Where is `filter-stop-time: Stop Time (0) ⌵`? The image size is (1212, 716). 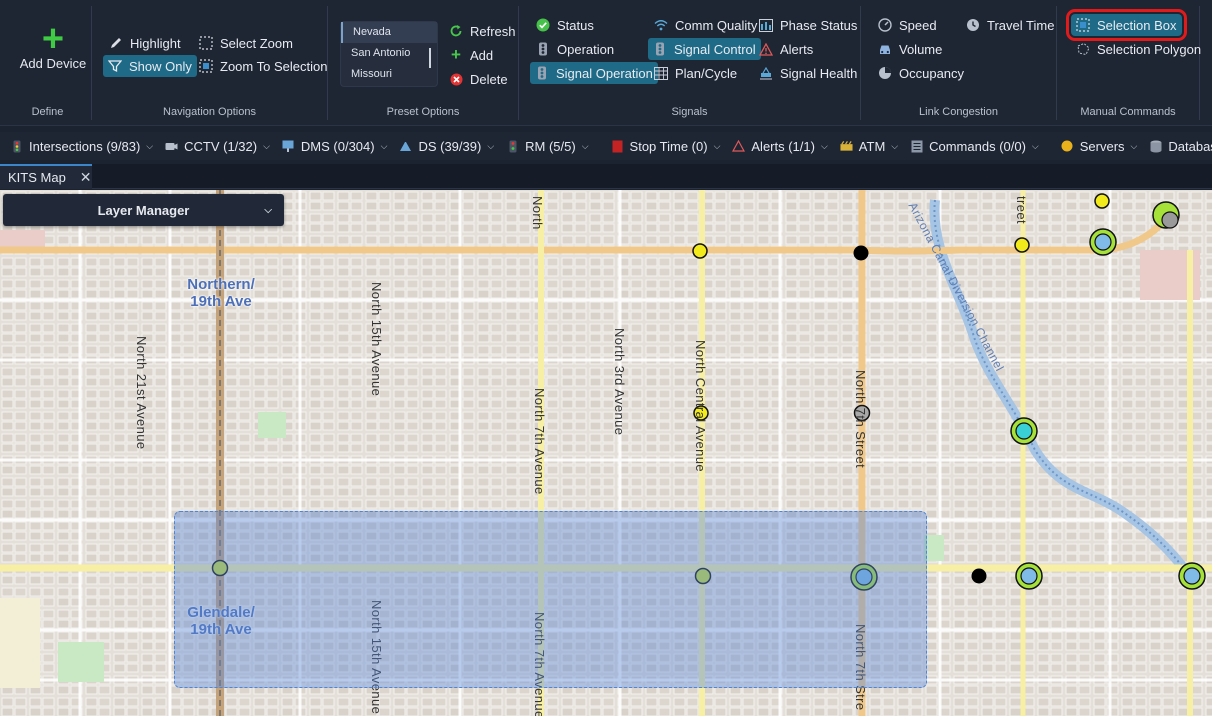
filter-stop-time: Stop Time (0) ⌵ is located at coordinates (665, 146).